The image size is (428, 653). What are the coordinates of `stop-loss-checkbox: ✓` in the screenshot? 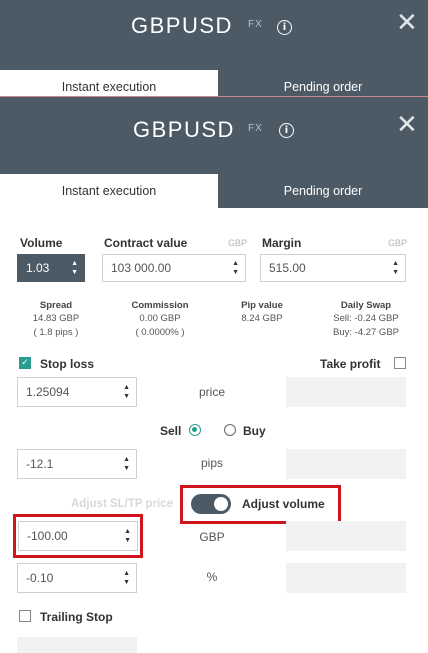 It's located at (25, 363).